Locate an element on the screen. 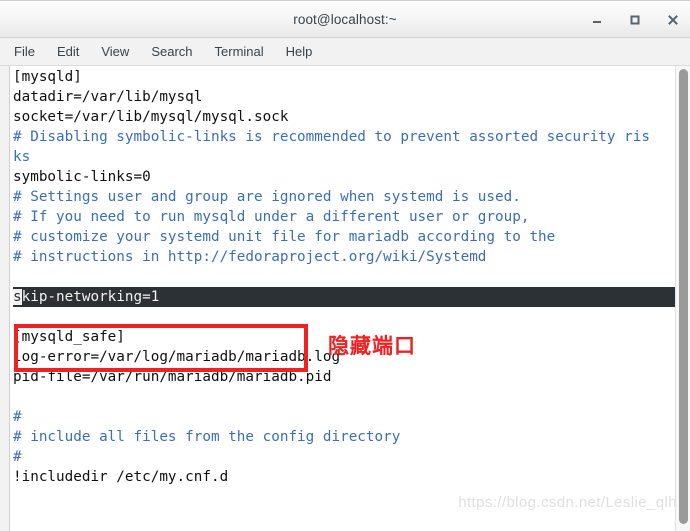  minimize-button is located at coordinates (597, 20).